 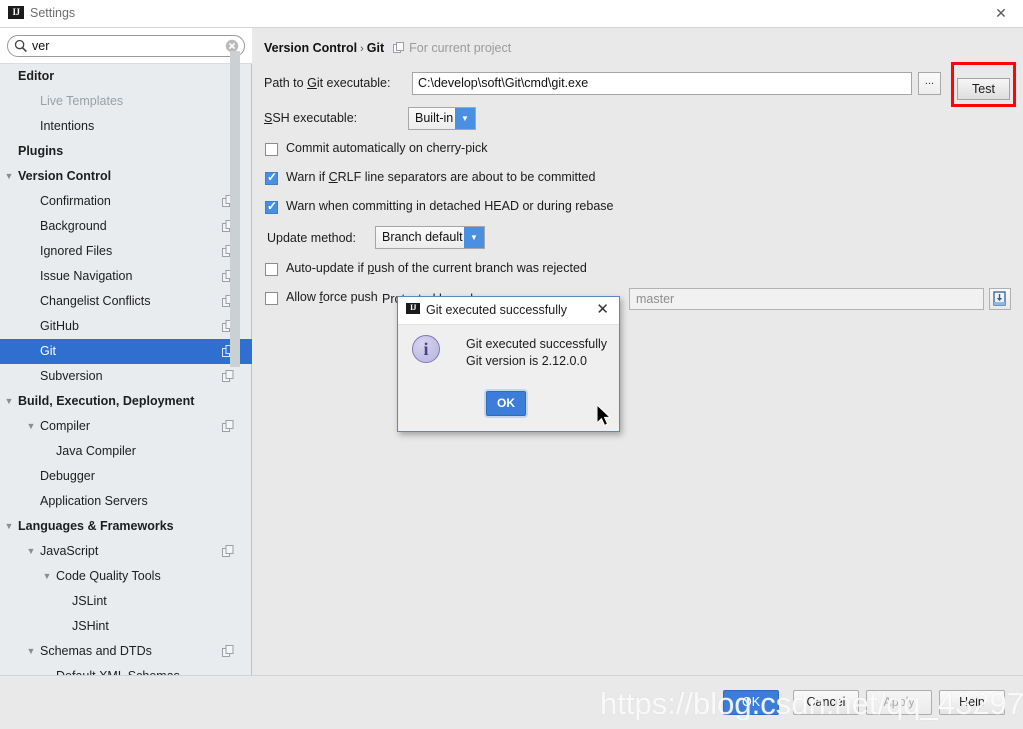 I want to click on sidebar-item-code-quality-tools: ▼ Code Quality Tools, so click(x=126, y=576).